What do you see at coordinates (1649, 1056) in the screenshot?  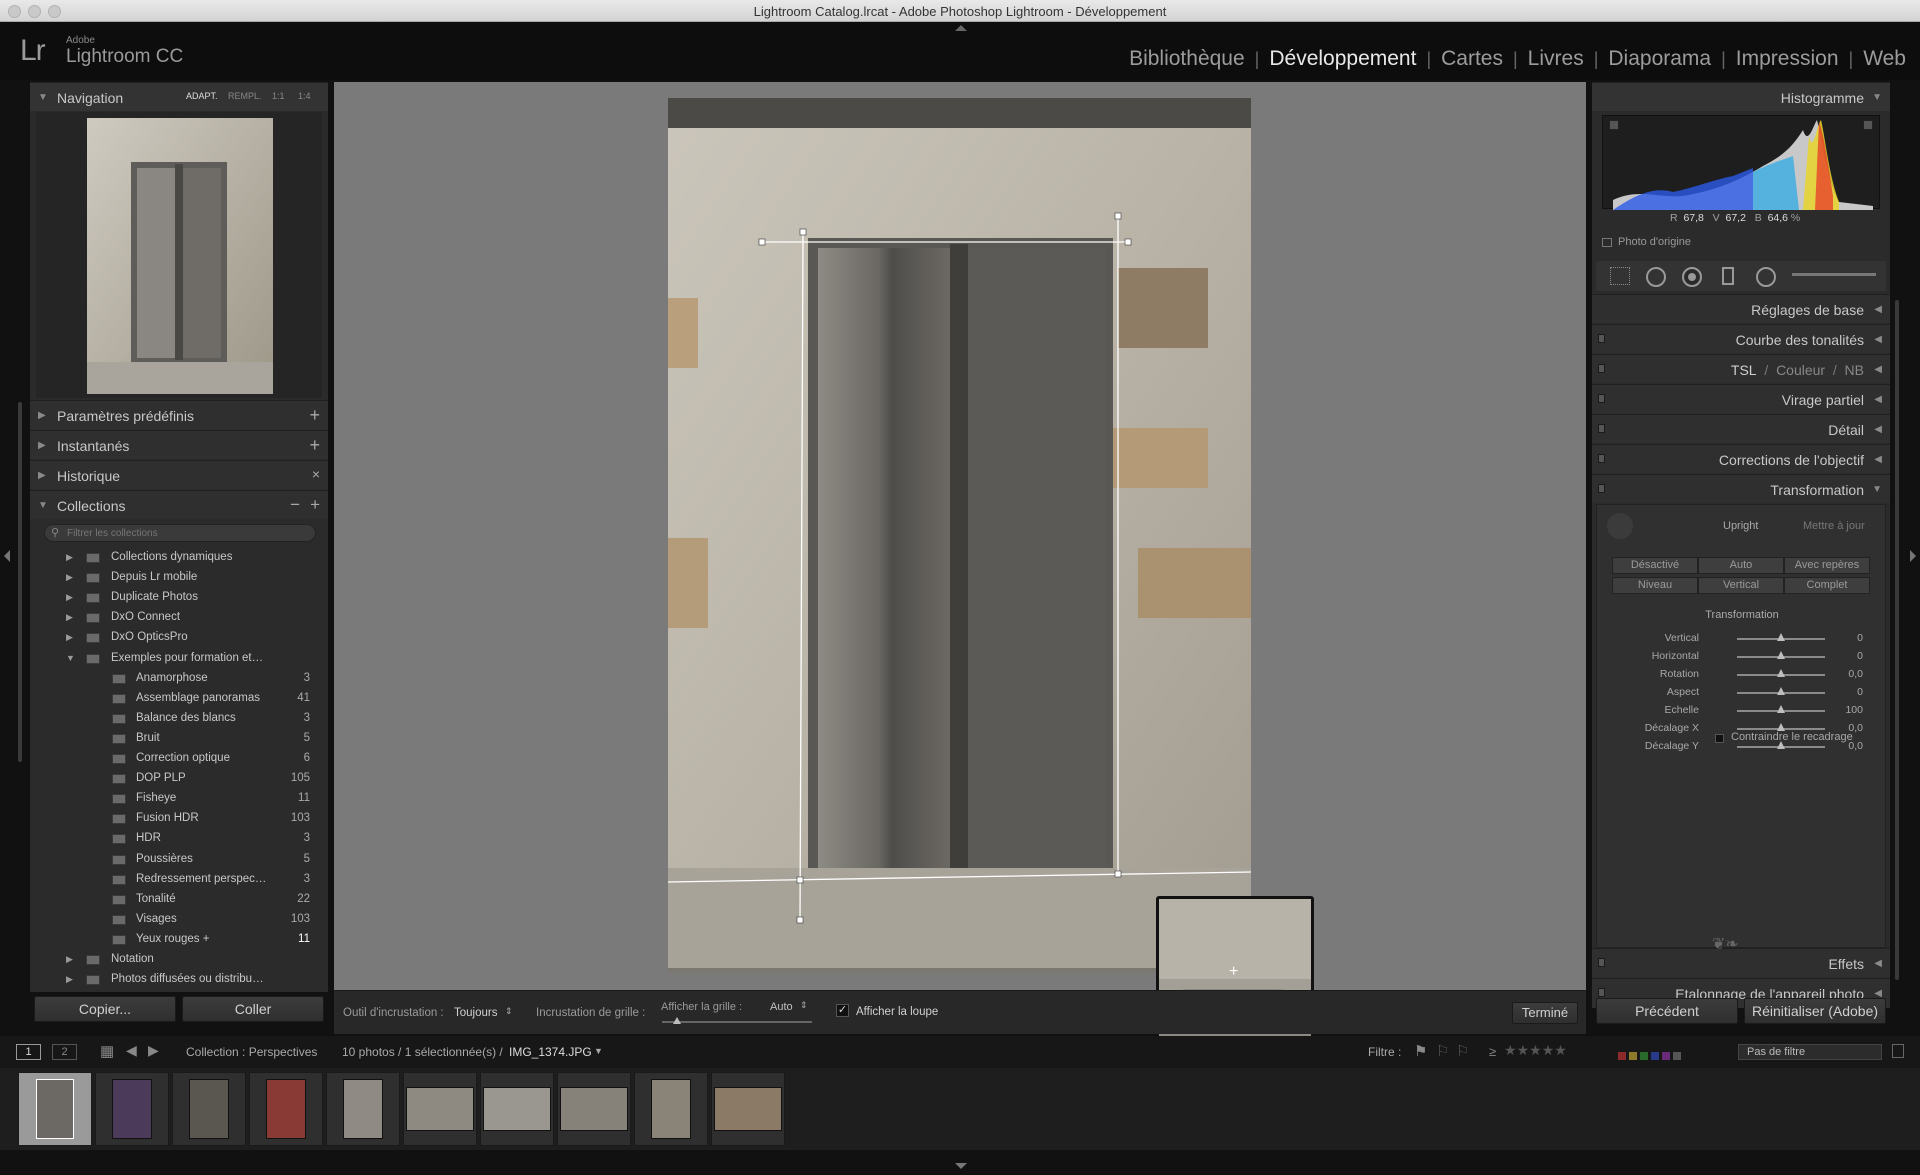 I see `color-label-filter` at bounding box center [1649, 1056].